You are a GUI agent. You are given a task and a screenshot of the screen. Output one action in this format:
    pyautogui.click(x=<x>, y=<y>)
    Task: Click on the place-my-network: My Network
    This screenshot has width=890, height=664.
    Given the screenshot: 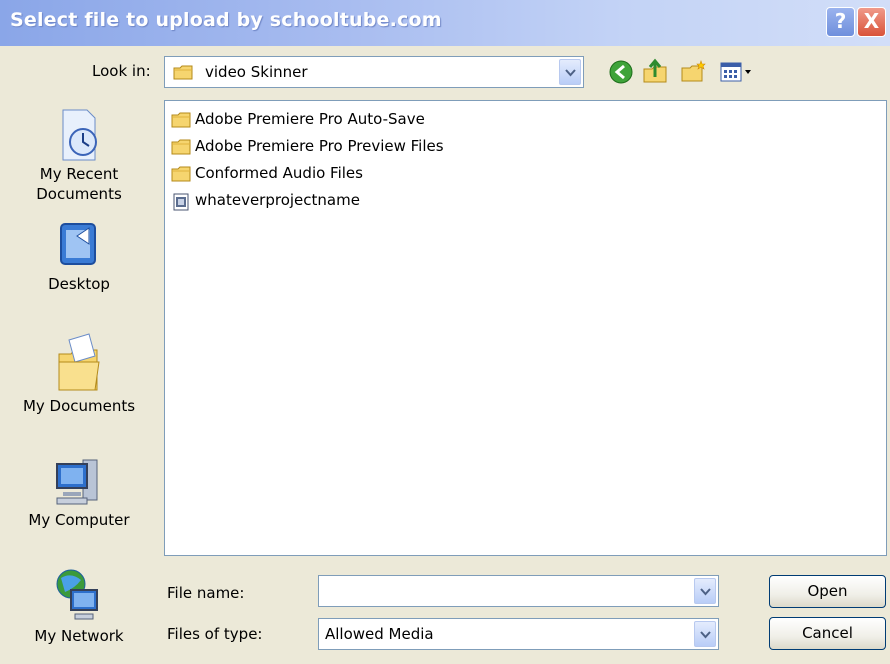 What is the action you would take?
    pyautogui.click(x=79, y=606)
    